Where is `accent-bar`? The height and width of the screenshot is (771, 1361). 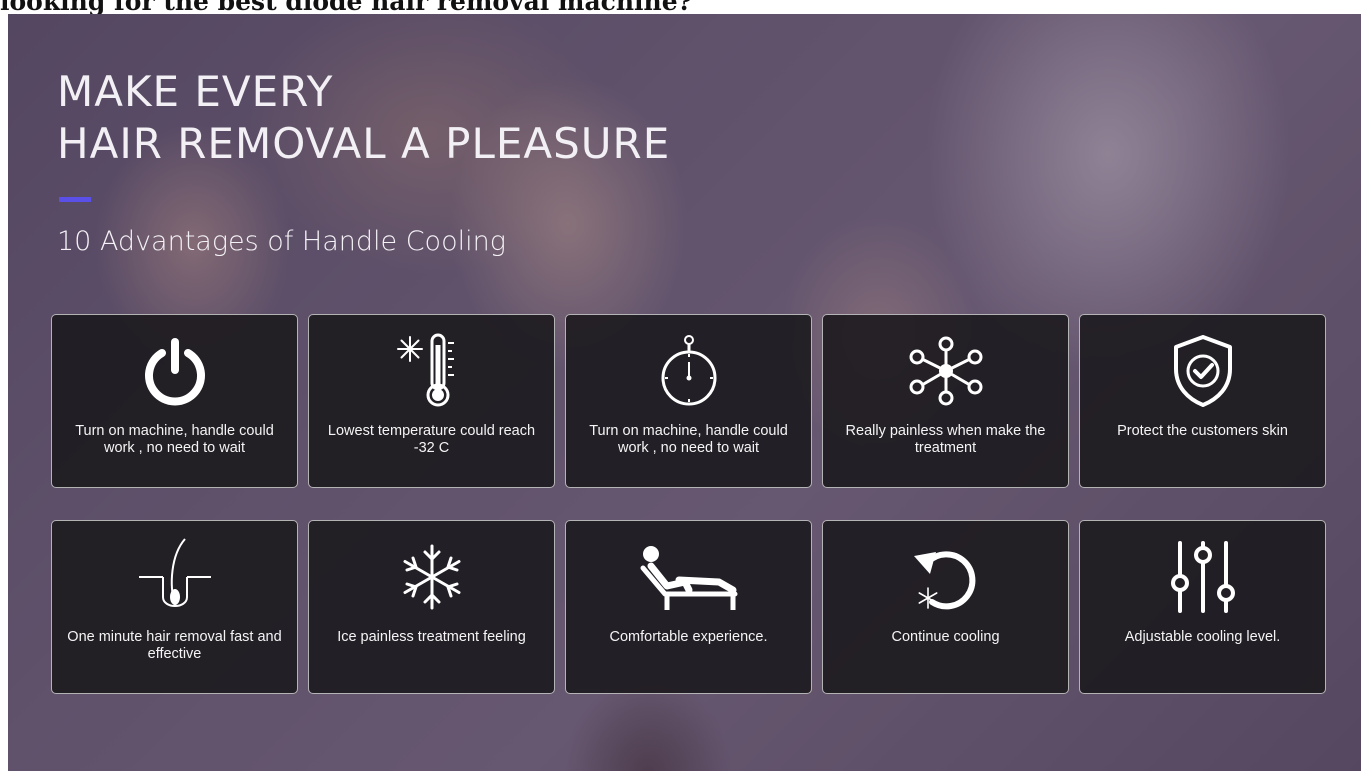 accent-bar is located at coordinates (75, 199).